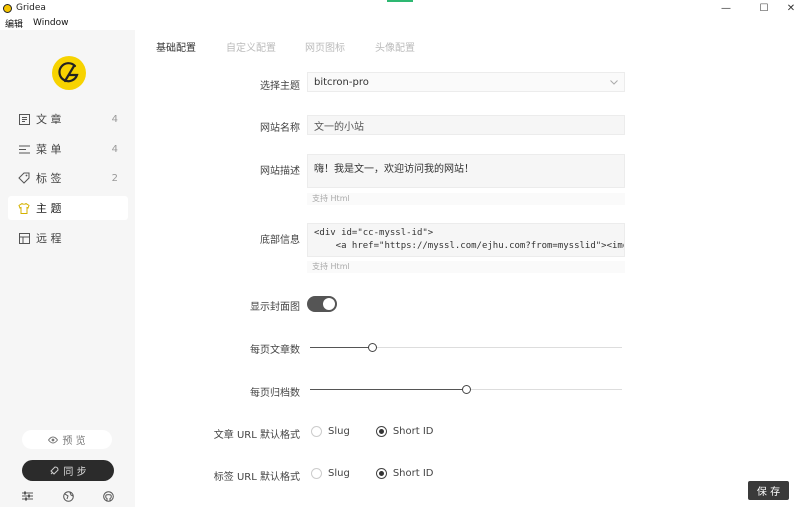 The height and width of the screenshot is (507, 800). Describe the element at coordinates (256, 435) in the screenshot. I see `post-url-format-label: 文章 URL 默认格式` at that location.